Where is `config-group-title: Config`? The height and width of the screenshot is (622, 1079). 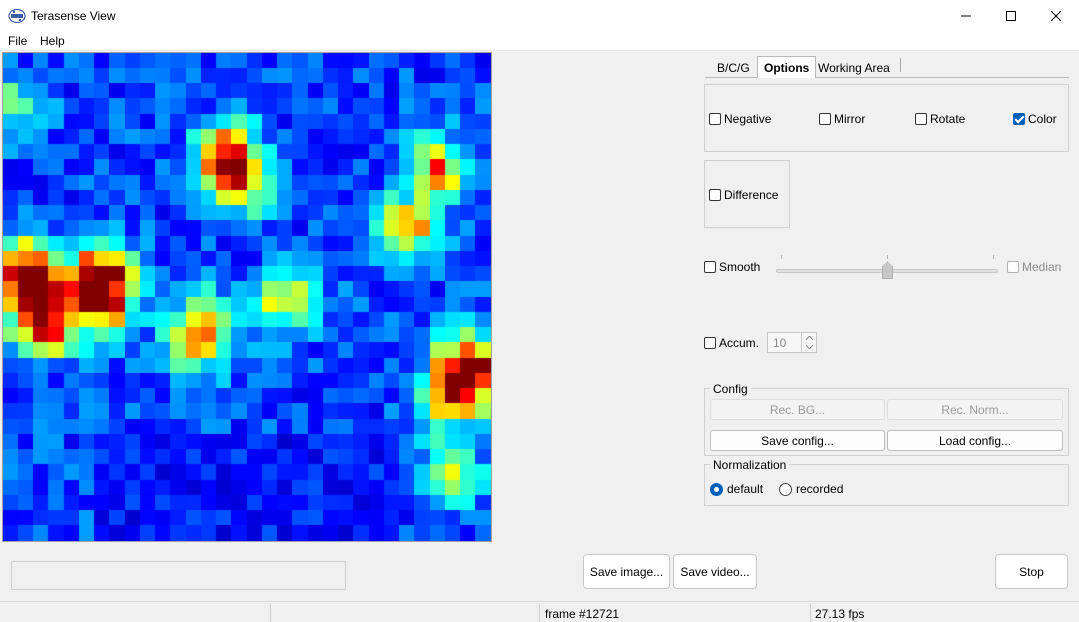 config-group-title: Config is located at coordinates (730, 389).